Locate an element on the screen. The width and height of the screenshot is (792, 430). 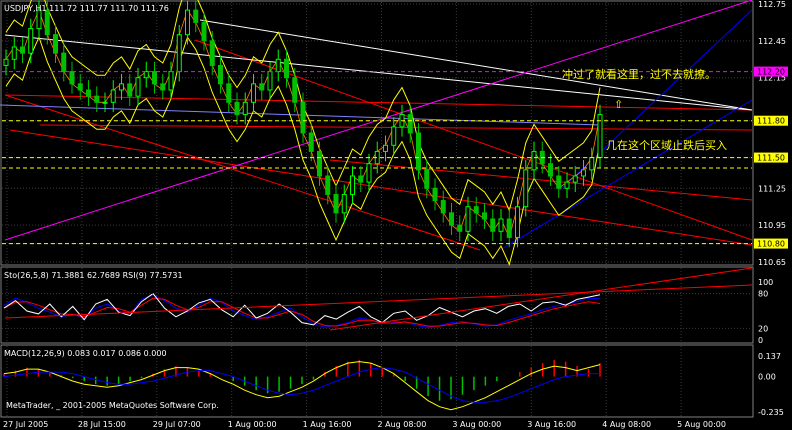
macd-tick-label: 0.137 is located at coordinates (769, 356).